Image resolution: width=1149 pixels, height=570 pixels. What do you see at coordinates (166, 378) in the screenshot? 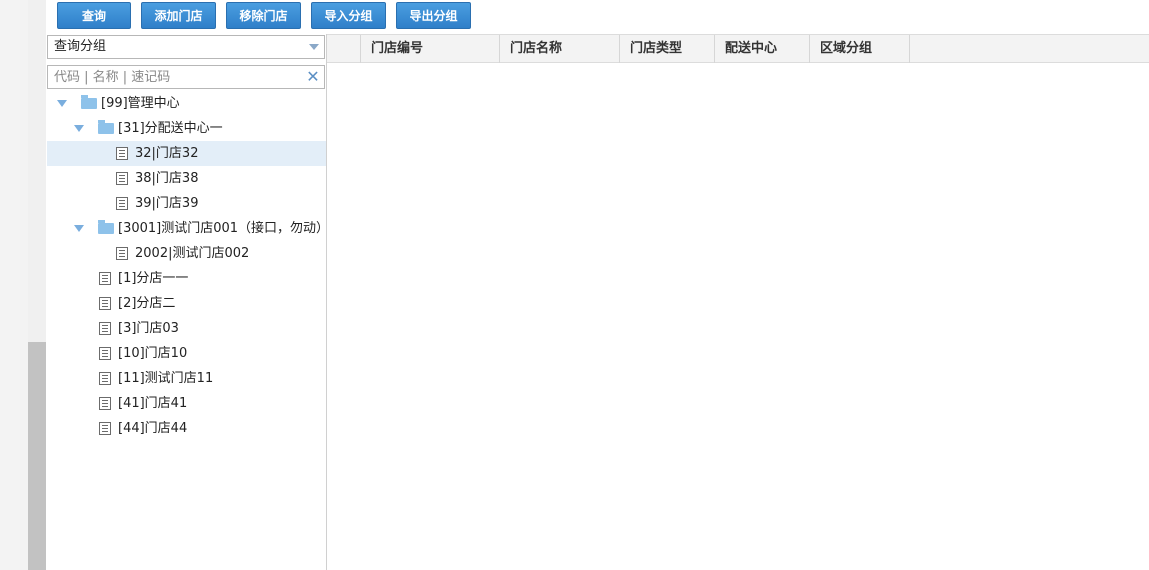
I see `tree-node-label: [11]测试门店11` at bounding box center [166, 378].